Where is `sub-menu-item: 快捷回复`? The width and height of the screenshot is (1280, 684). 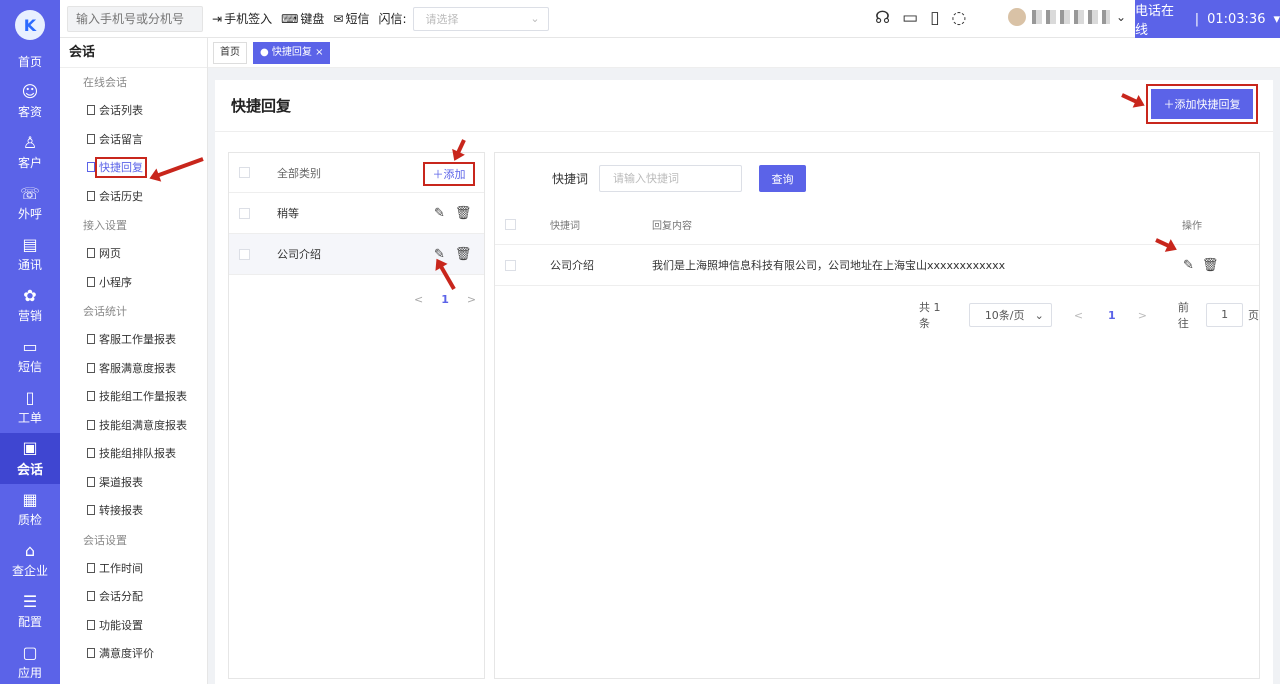
sub-menu-item: 快捷回复 is located at coordinates (133, 168).